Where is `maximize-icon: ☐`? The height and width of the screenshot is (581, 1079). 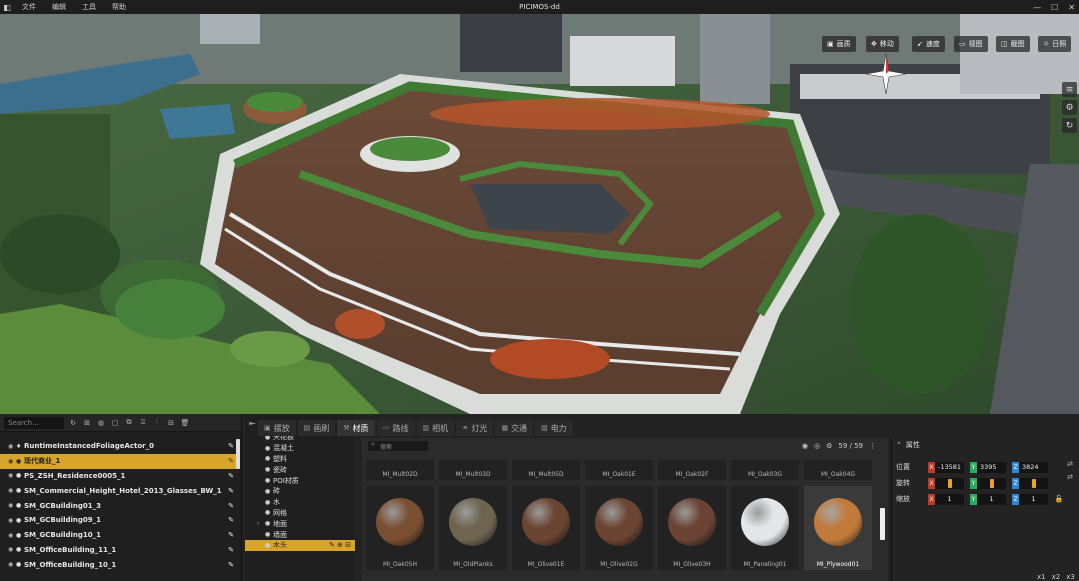 maximize-icon: ☐ is located at coordinates (1054, 7).